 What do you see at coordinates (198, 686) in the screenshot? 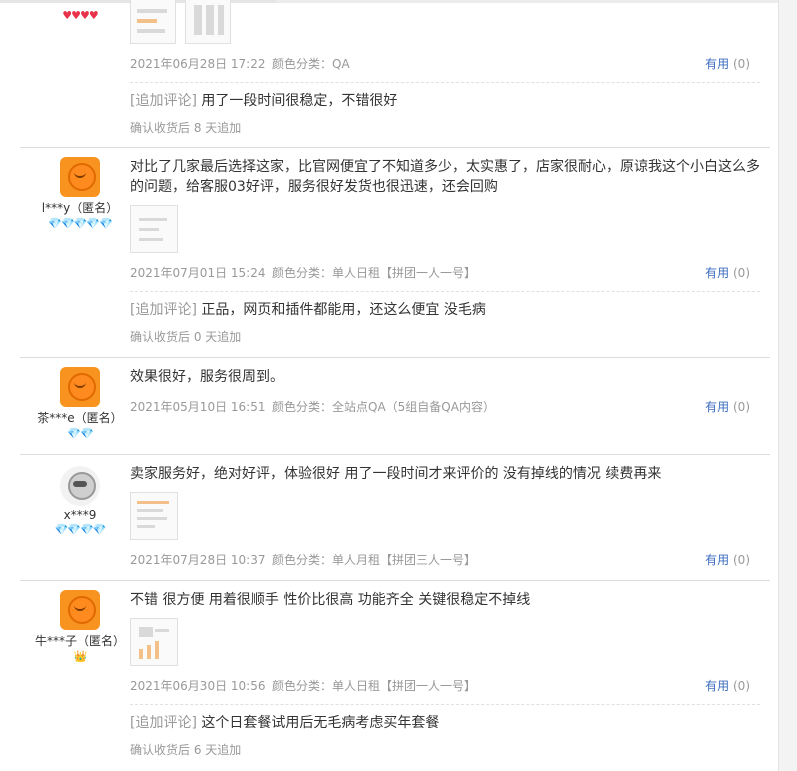
I see `review-date: 2021年06月30日 10:56` at bounding box center [198, 686].